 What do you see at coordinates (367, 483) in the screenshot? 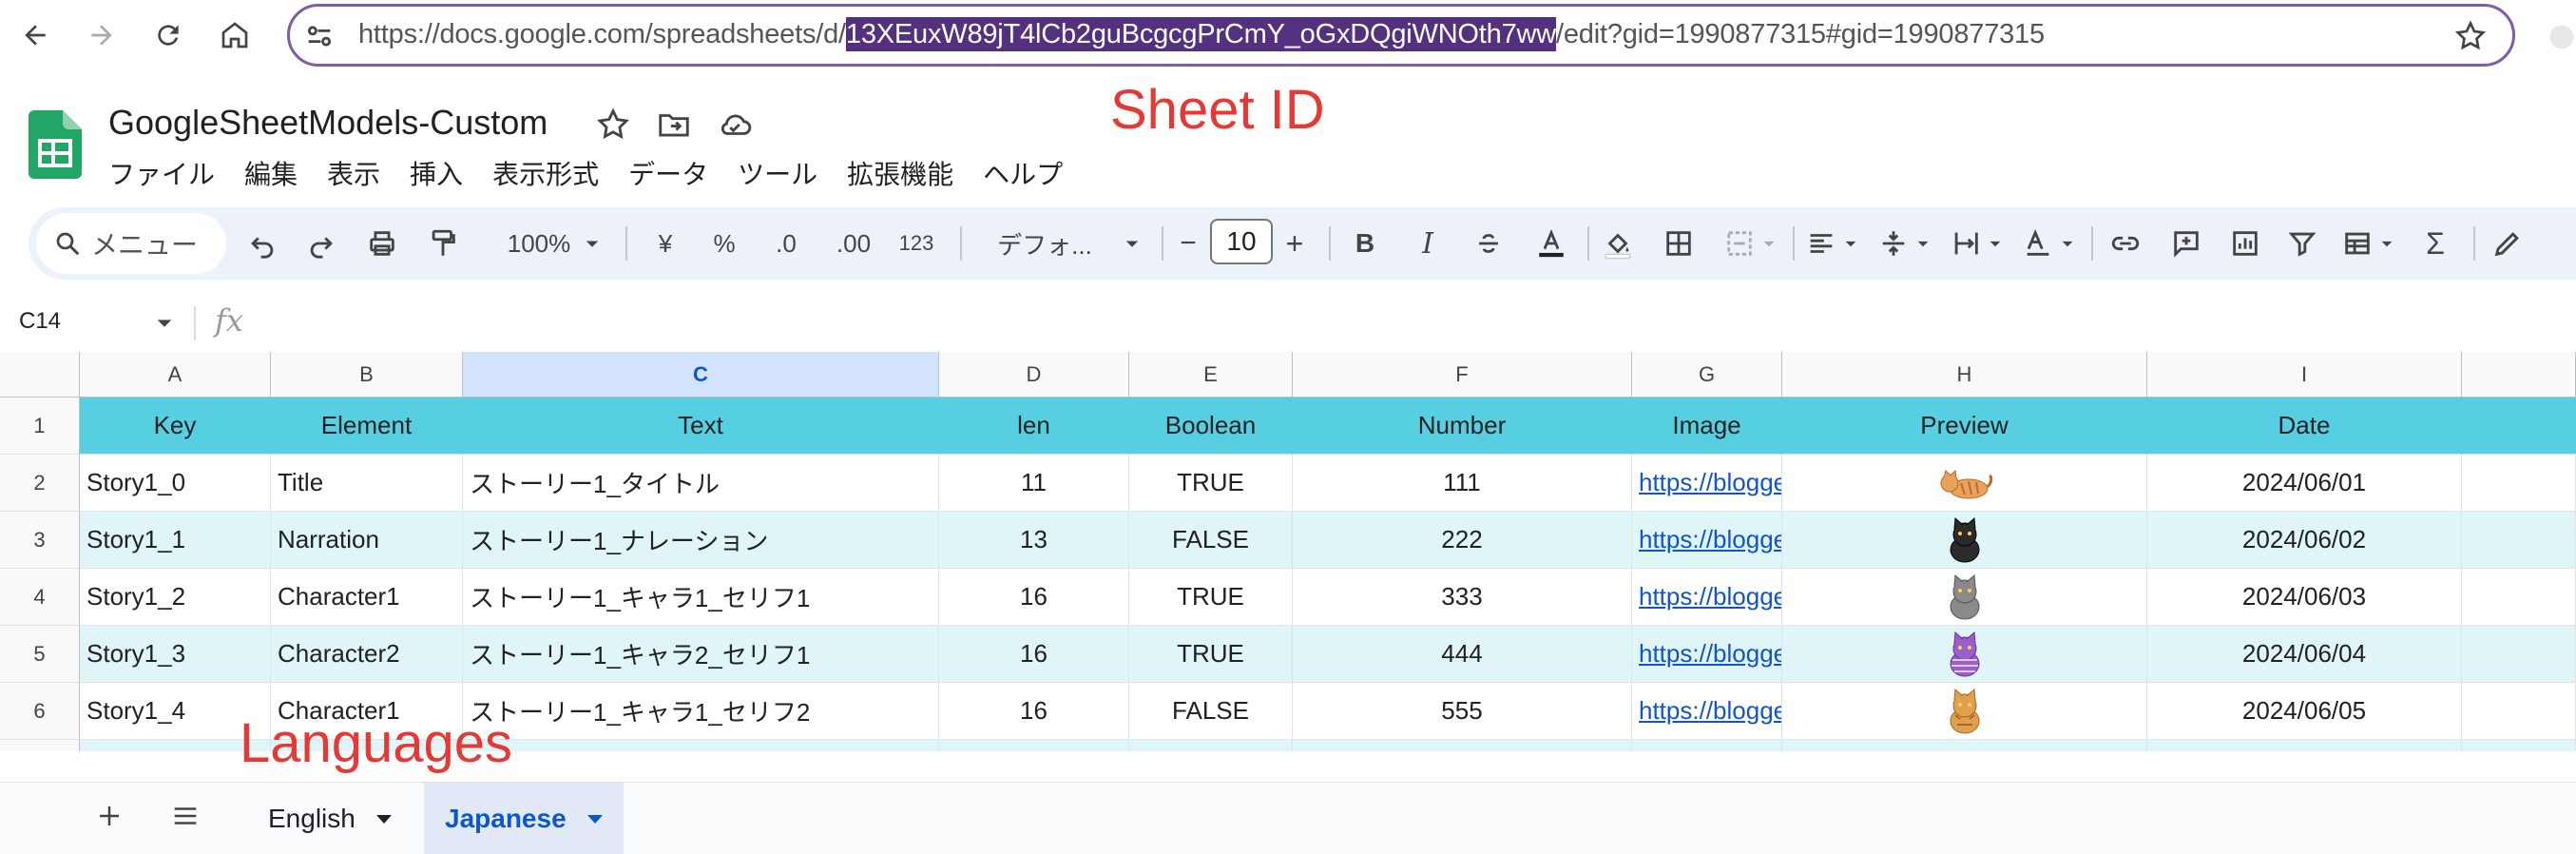
I see `table-cell: Title` at bounding box center [367, 483].